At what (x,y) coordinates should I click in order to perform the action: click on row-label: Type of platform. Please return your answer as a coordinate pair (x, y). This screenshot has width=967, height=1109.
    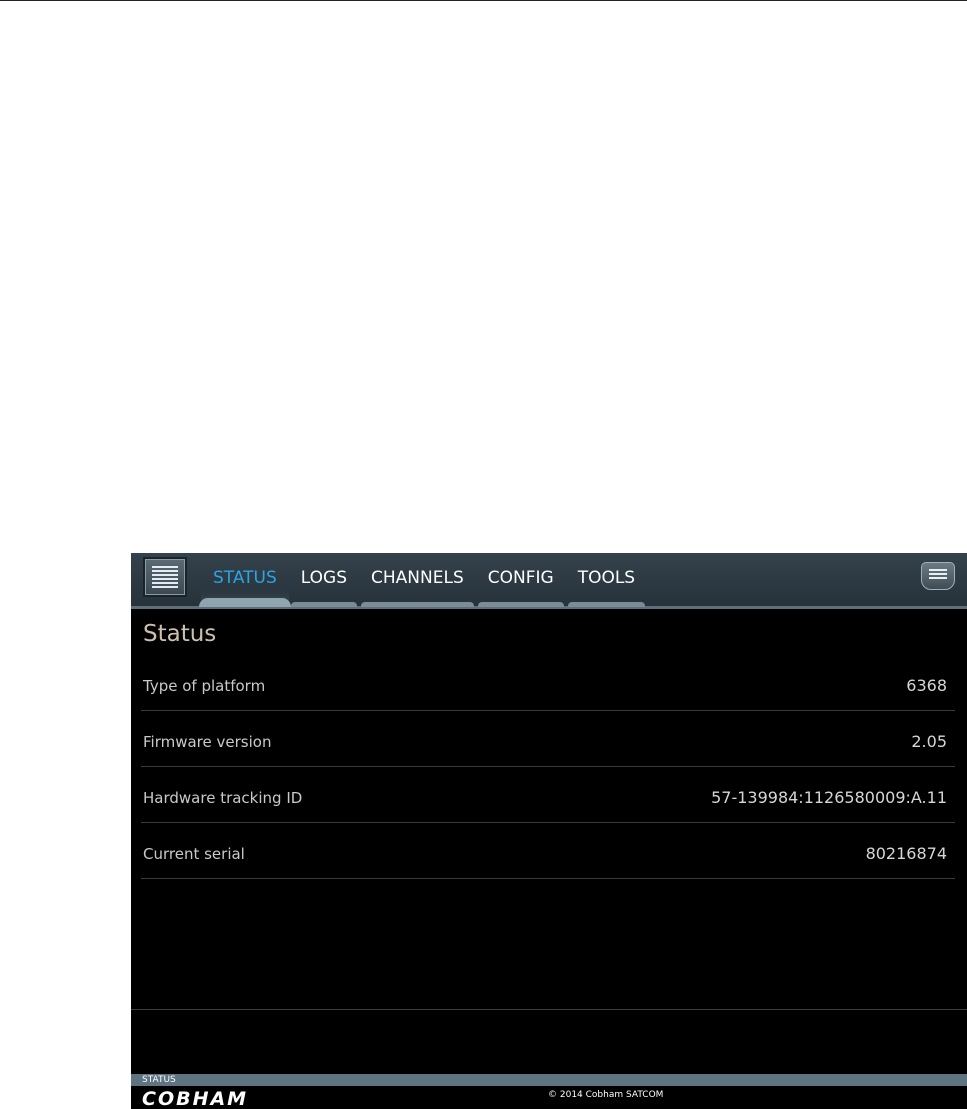
    Looking at the image, I should click on (204, 686).